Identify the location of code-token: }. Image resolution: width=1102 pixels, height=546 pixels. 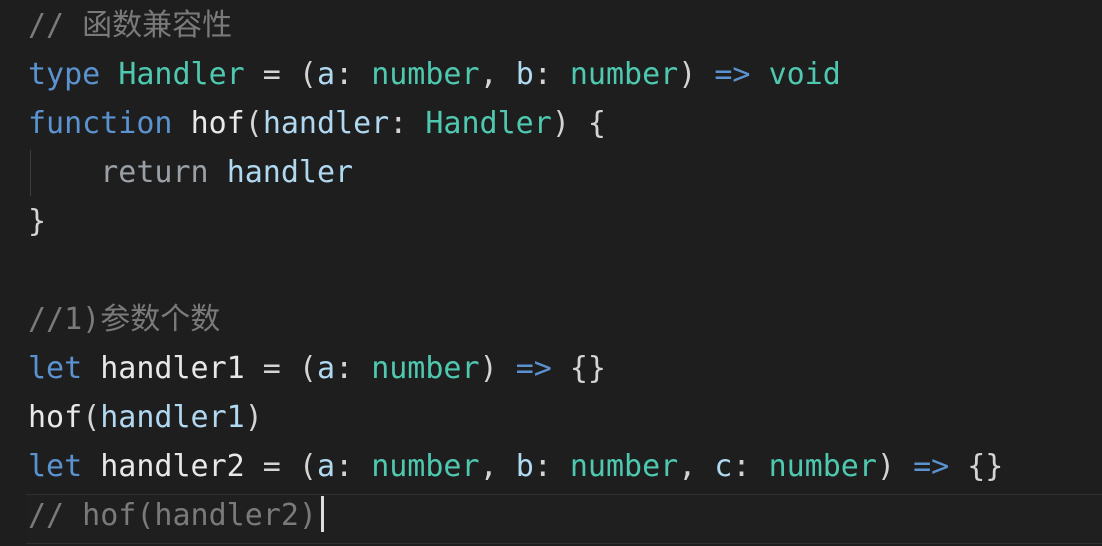
(37, 221).